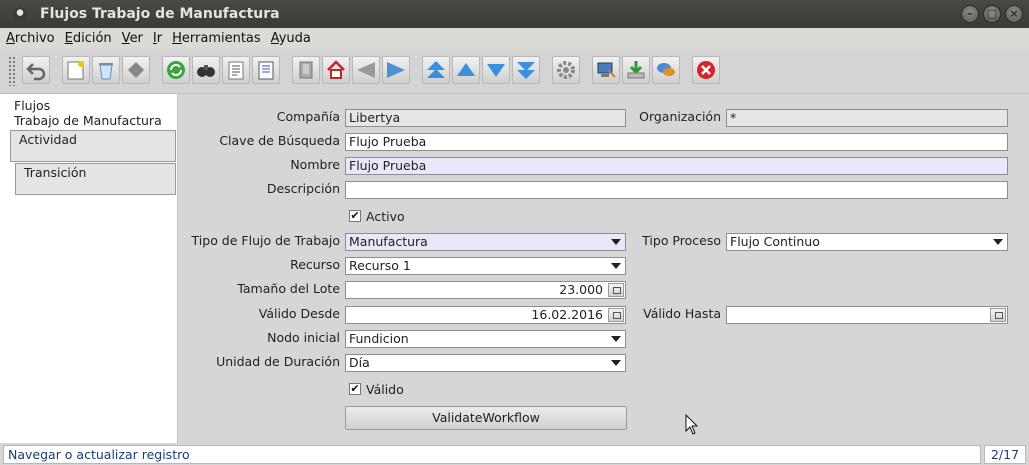  I want to click on close-button, so click(706, 70).